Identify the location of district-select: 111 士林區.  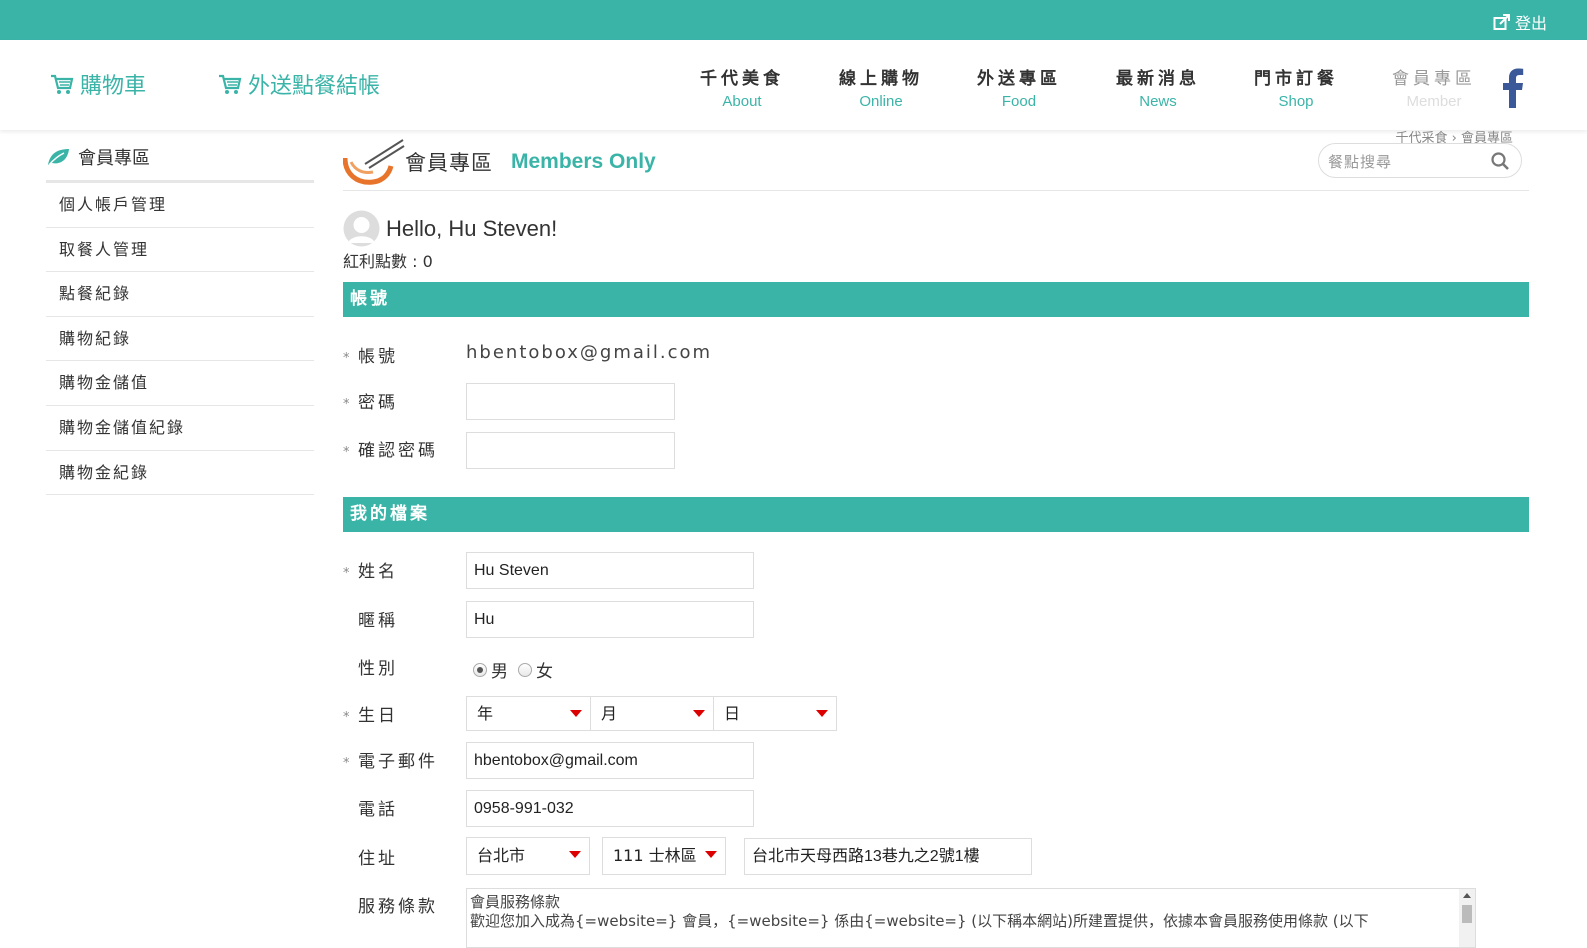
(664, 856).